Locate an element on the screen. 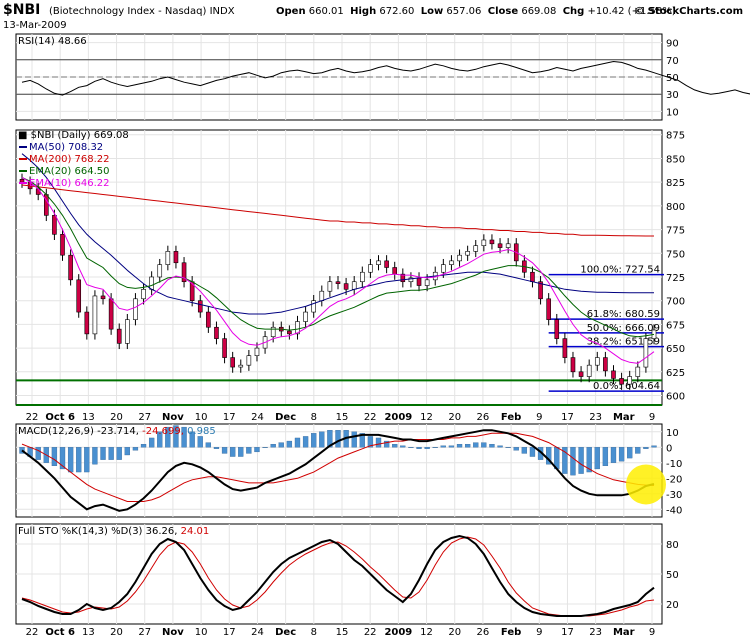 This screenshot has height=639, width=750. x-tick-label: 2009 is located at coordinates (398, 632).